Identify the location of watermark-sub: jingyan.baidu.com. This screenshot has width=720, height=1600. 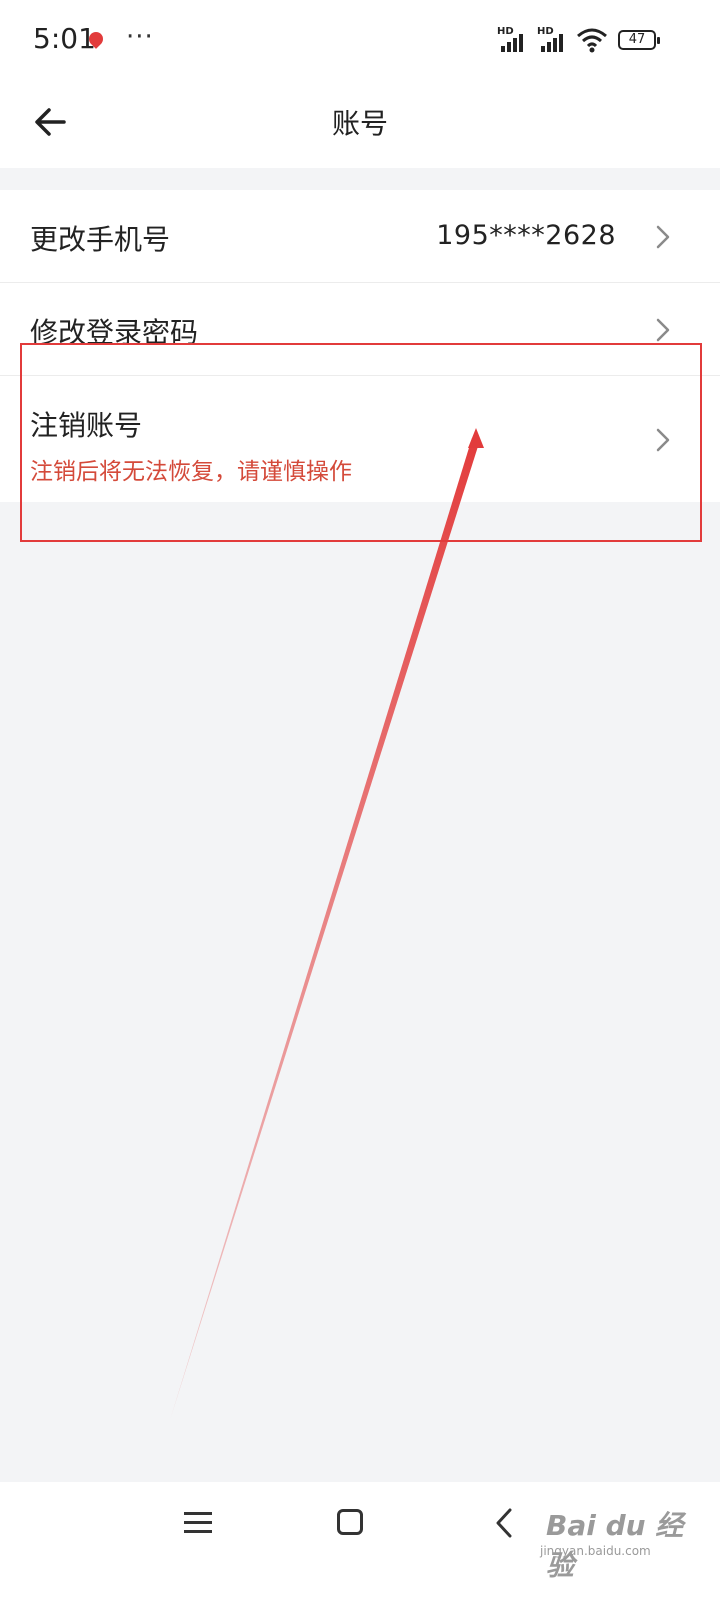
(595, 1551).